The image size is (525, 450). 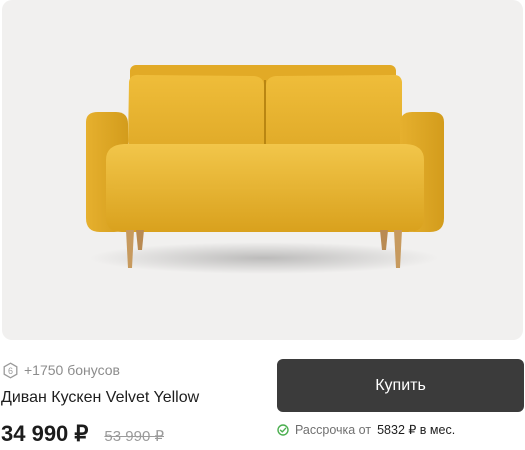 What do you see at coordinates (100, 398) in the screenshot?
I see `product-title: Диван Кускен Velvet Yellow` at bounding box center [100, 398].